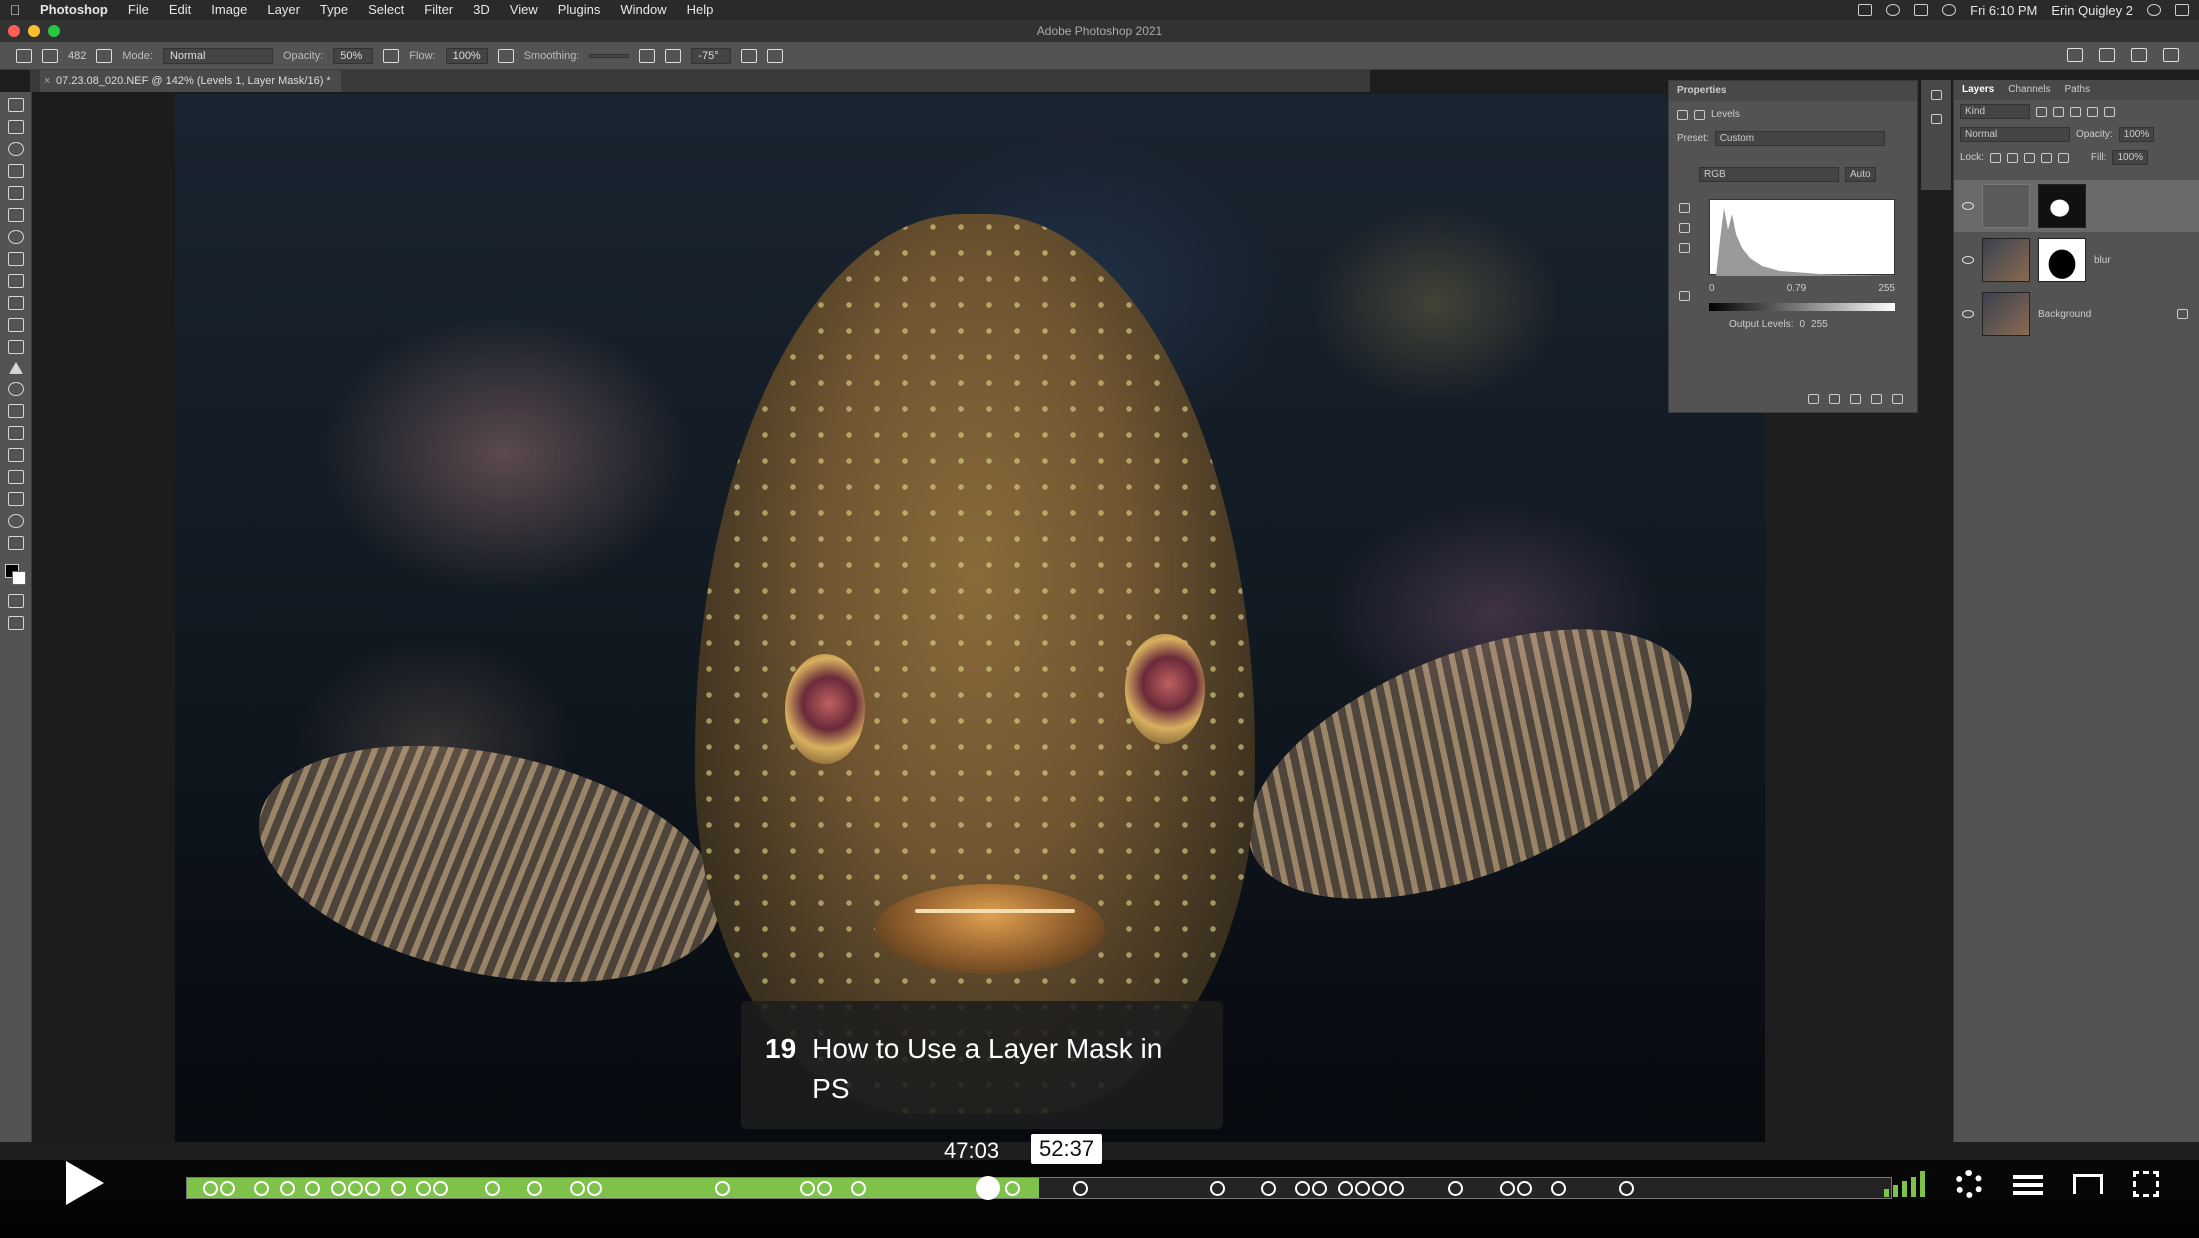 The width and height of the screenshot is (2199, 1238). I want to click on angle-field: -75°, so click(711, 55).